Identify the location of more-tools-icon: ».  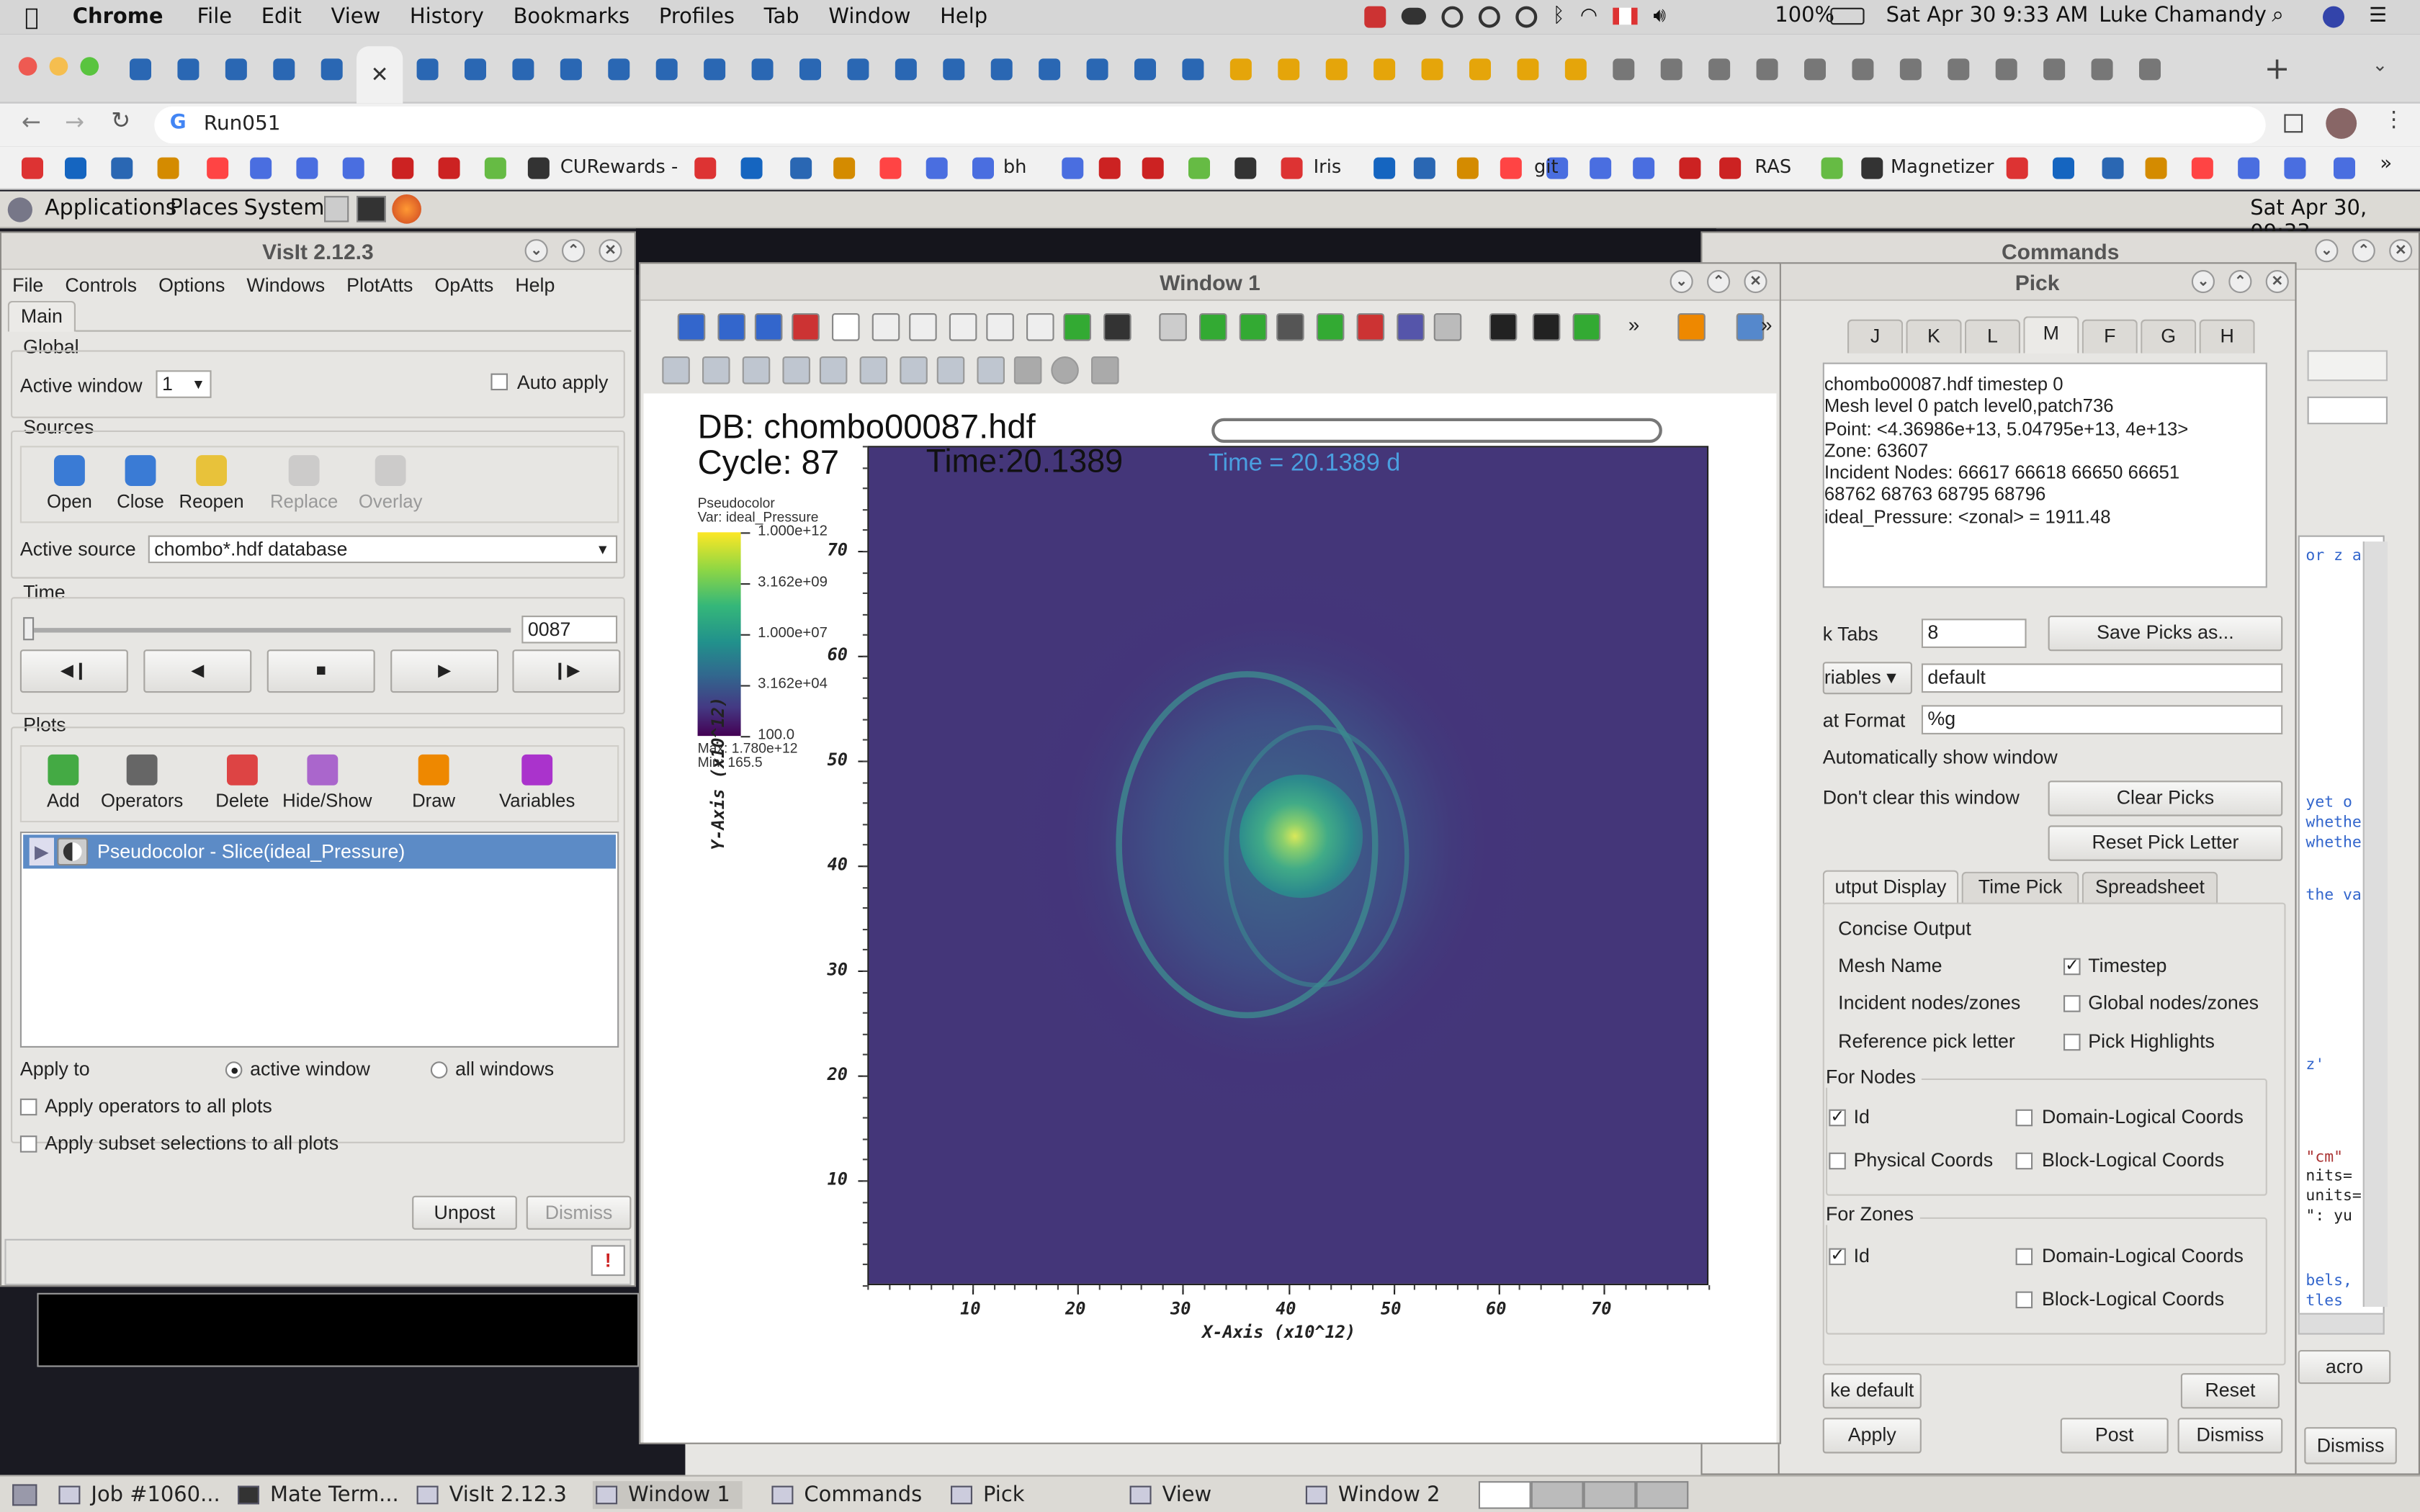
(1634, 324).